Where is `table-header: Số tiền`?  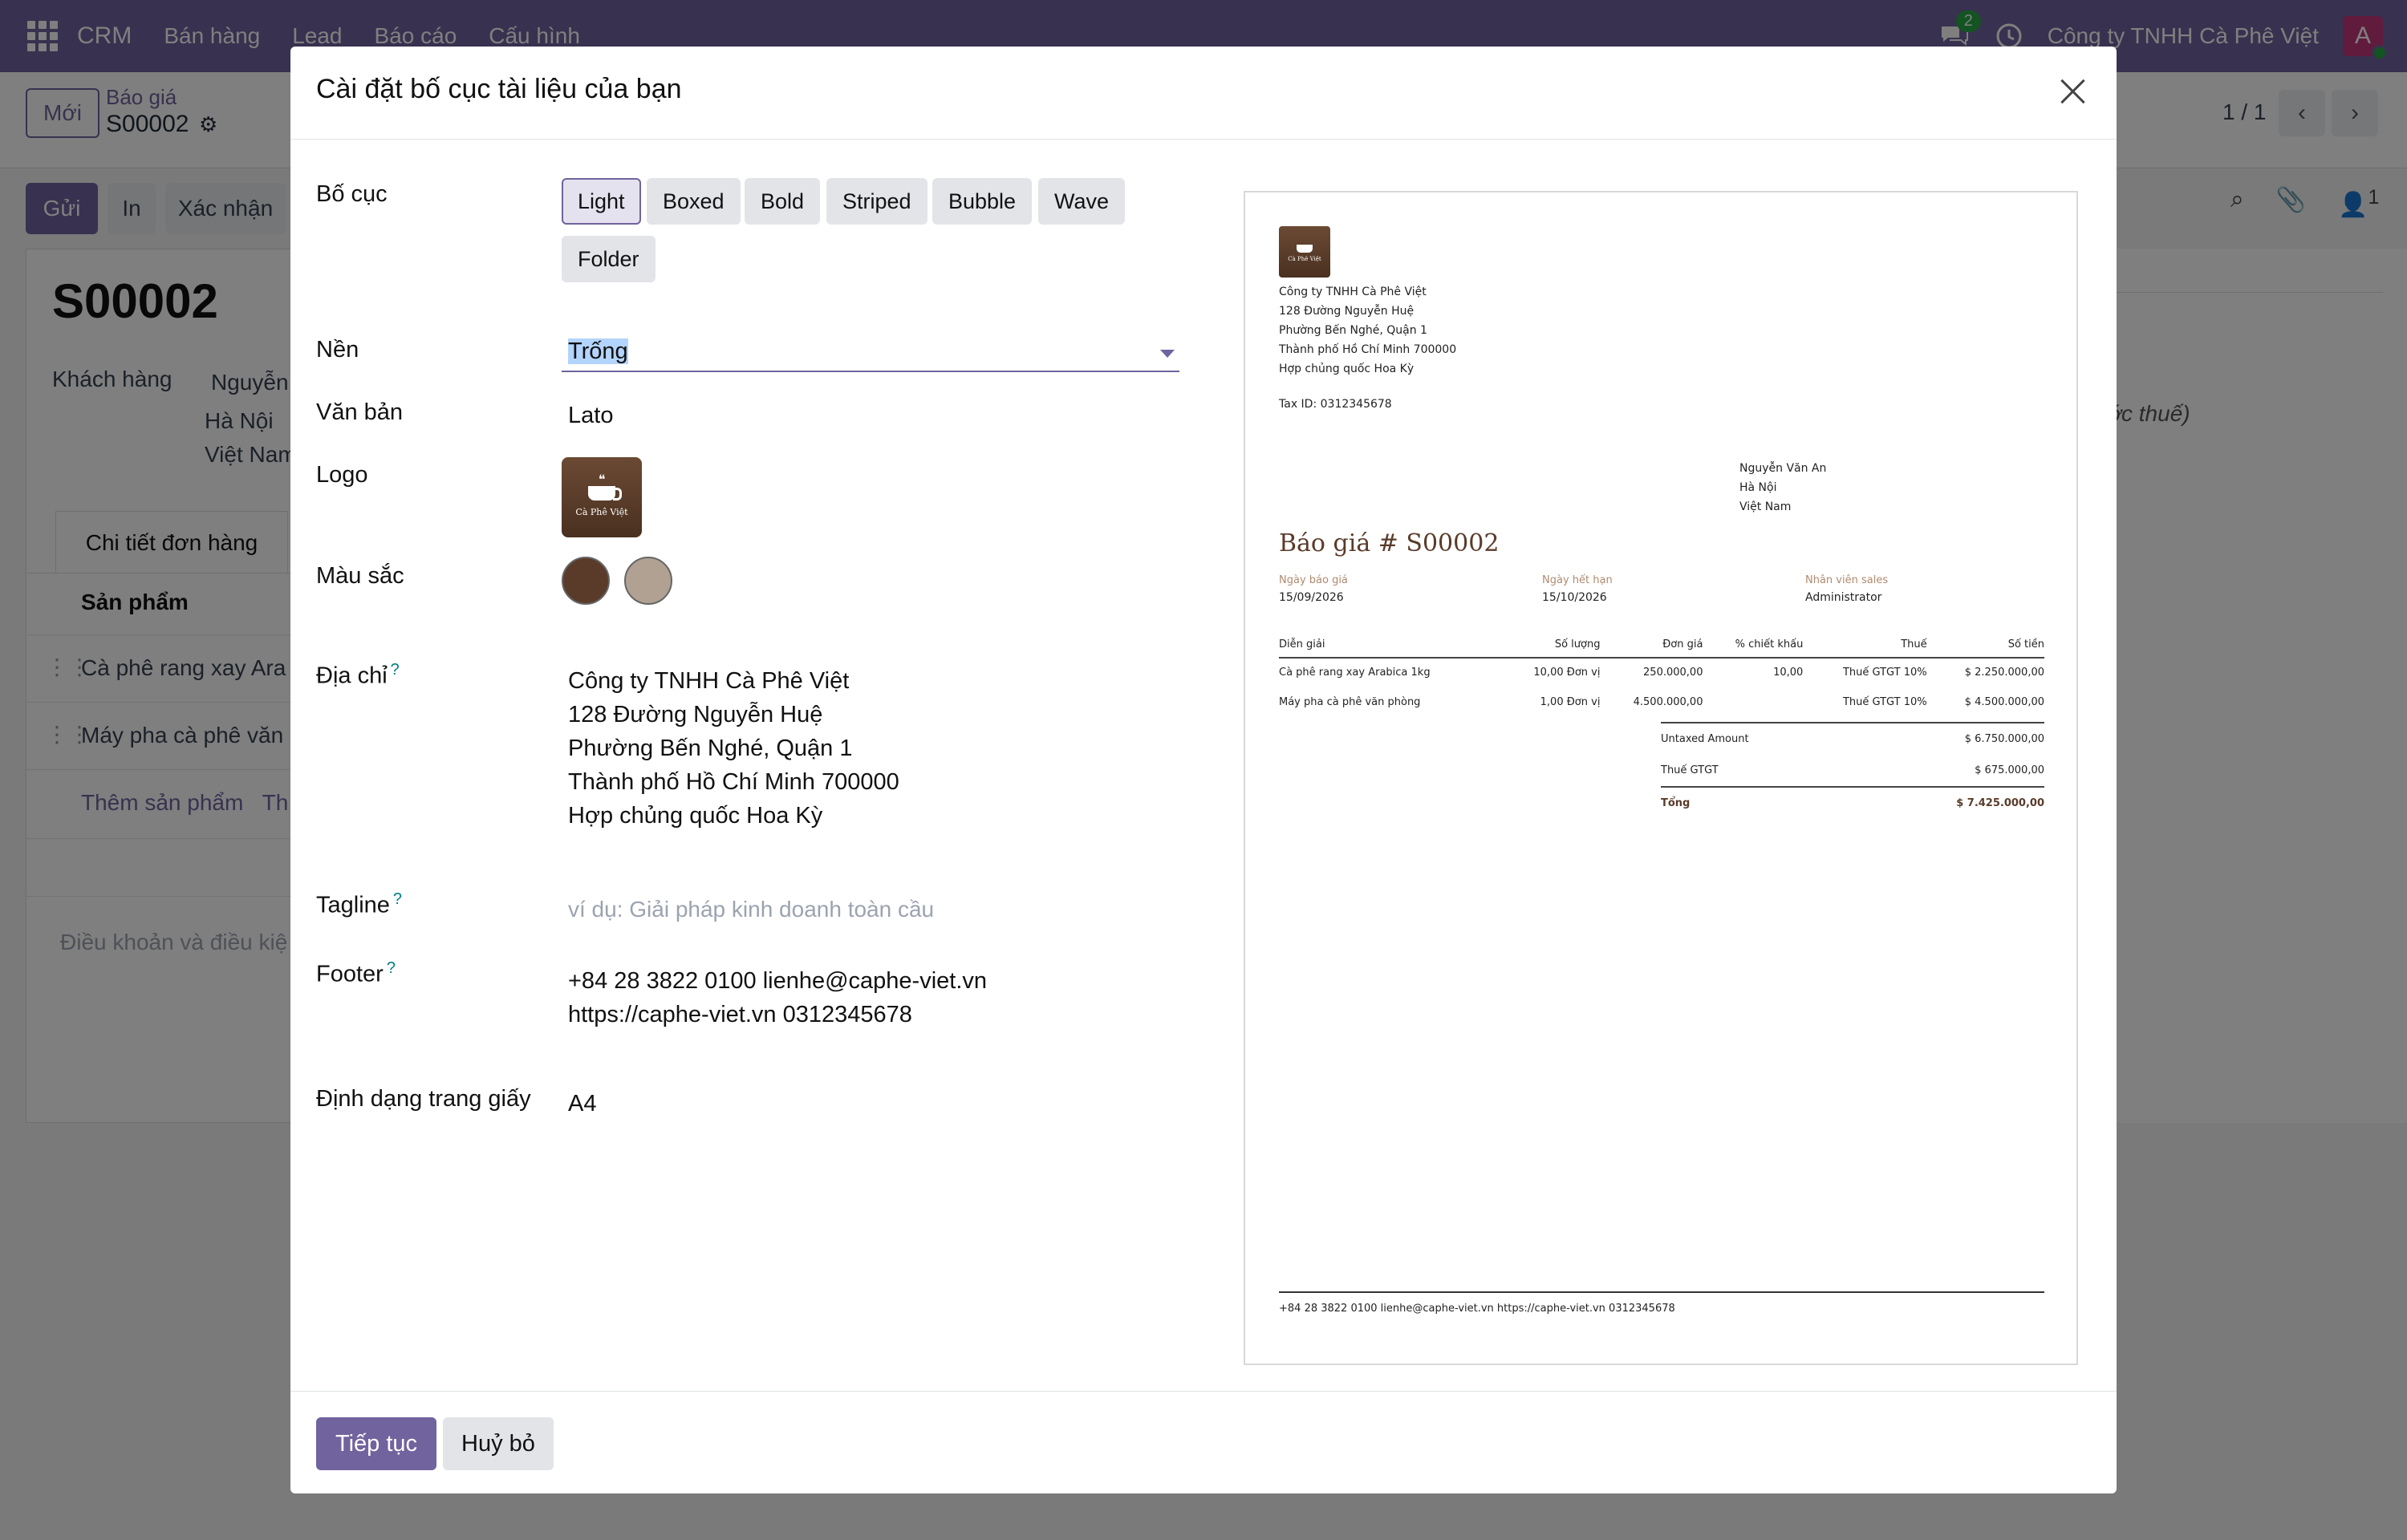
table-header: Số tiền is located at coordinates (1985, 645).